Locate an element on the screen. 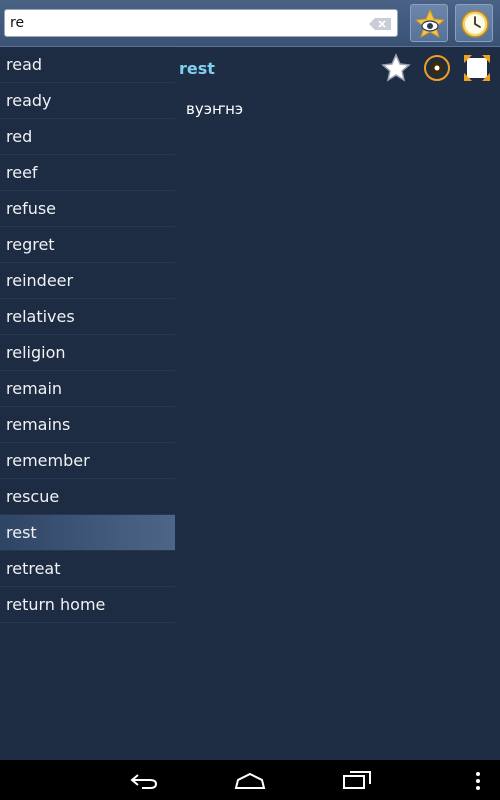  speak-audio-icon is located at coordinates (437, 68).